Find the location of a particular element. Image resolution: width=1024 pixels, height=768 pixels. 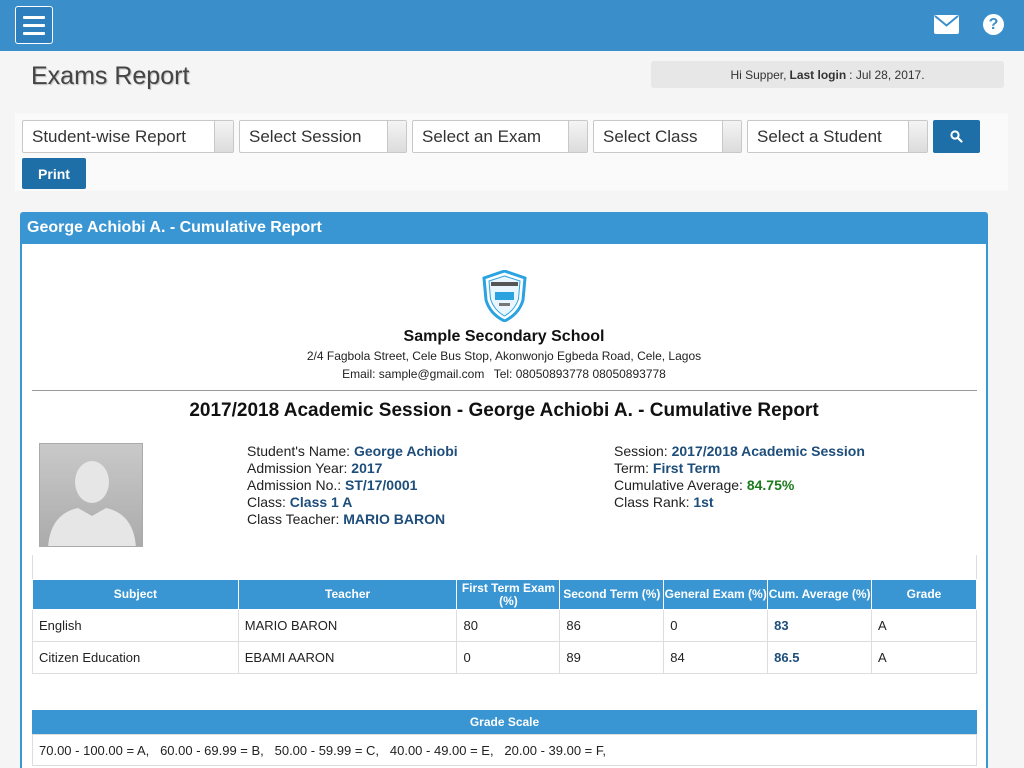

student-name: George Achiobi is located at coordinates (405, 451).